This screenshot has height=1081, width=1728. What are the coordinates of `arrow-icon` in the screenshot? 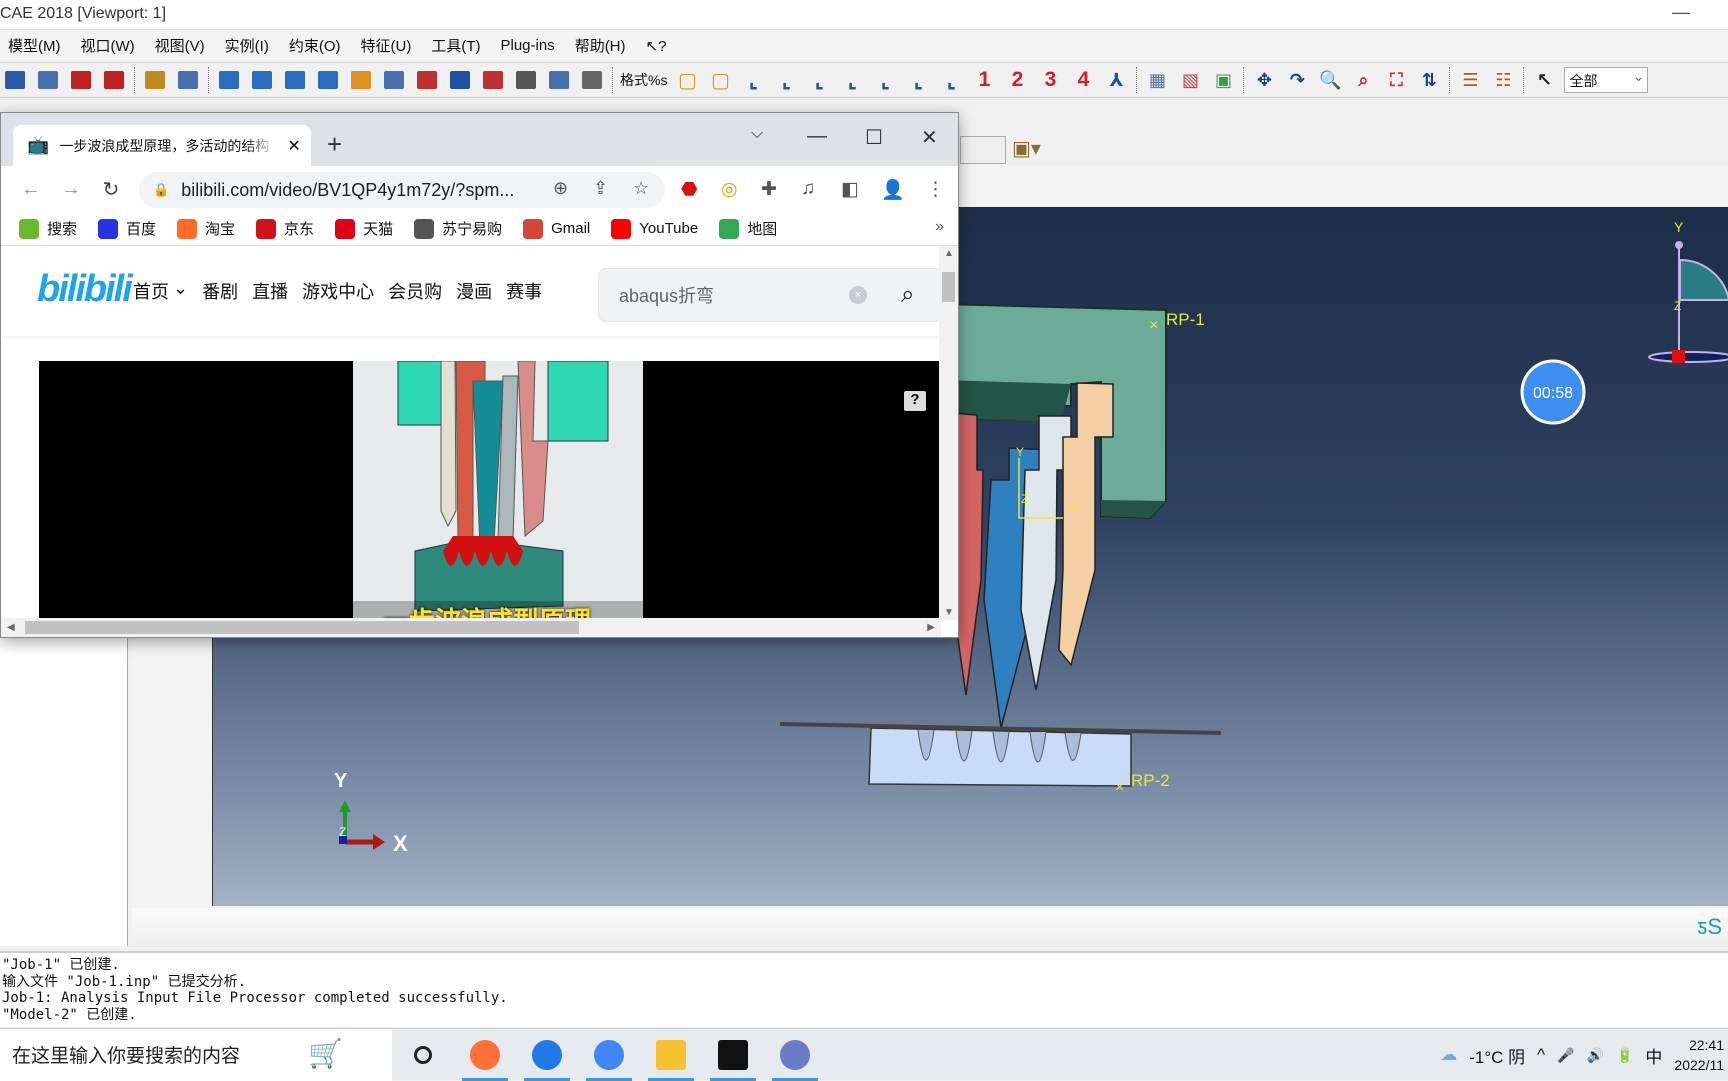 It's located at (460, 80).